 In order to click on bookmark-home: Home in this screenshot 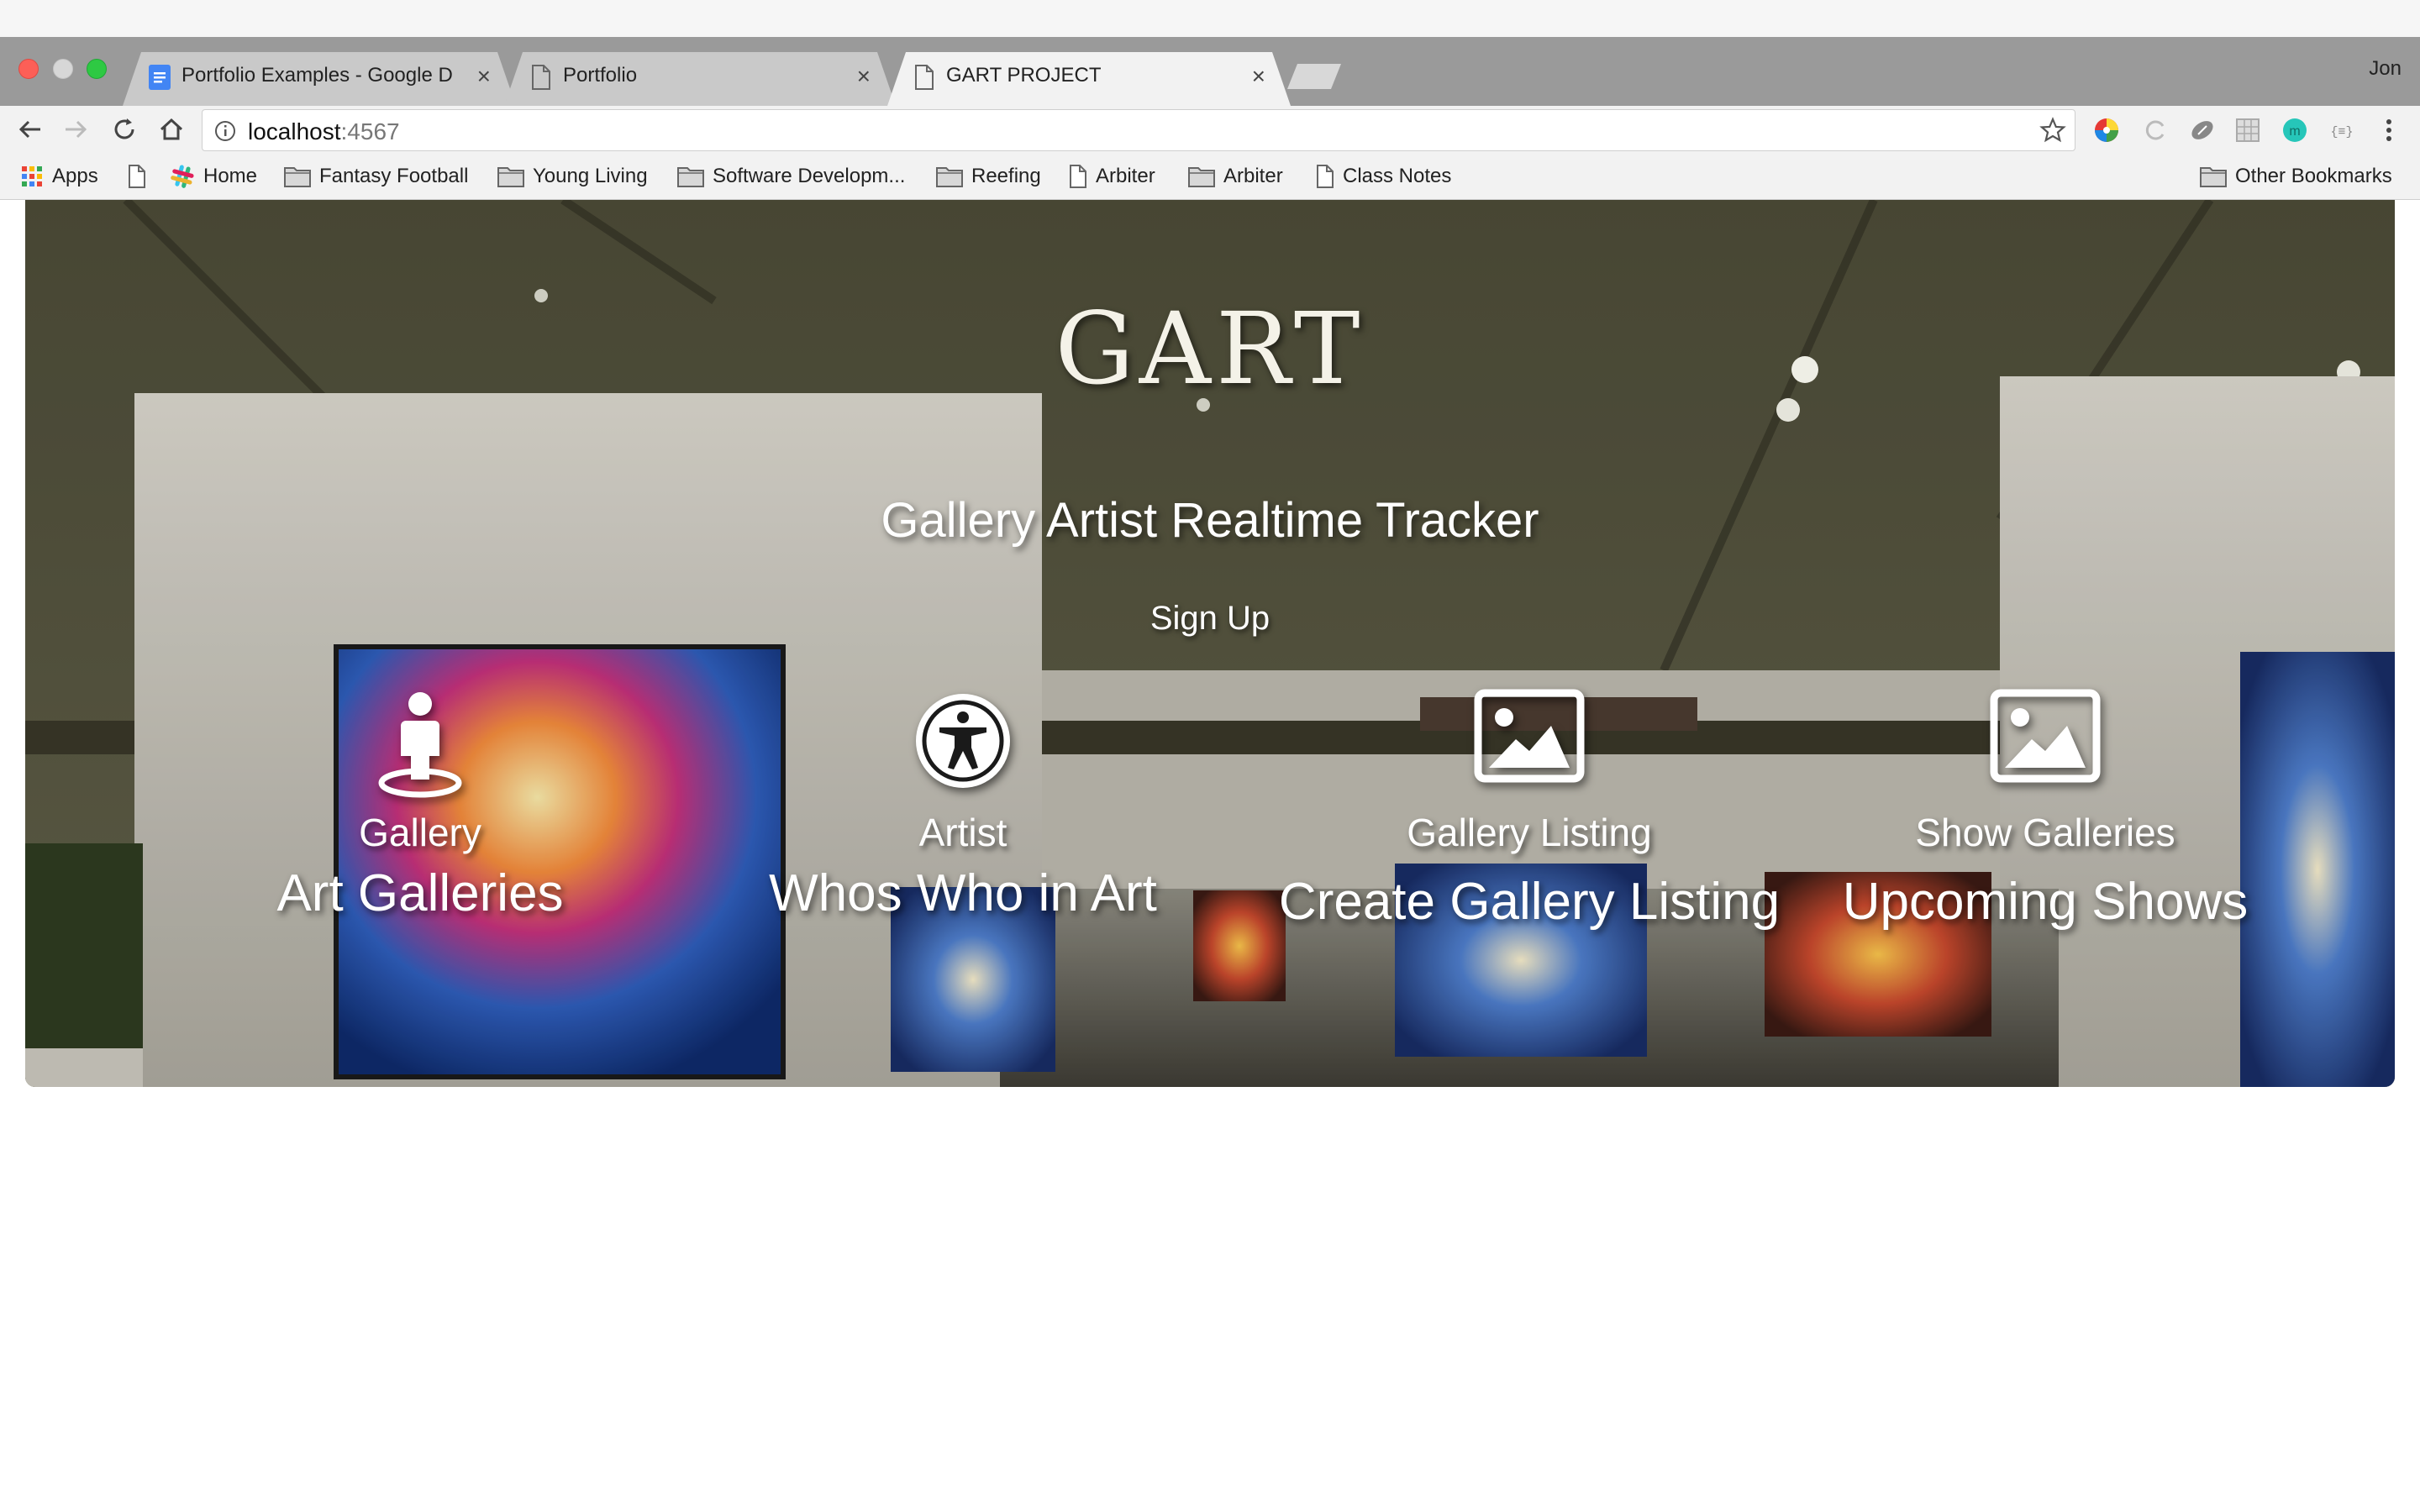, I will do `click(214, 176)`.